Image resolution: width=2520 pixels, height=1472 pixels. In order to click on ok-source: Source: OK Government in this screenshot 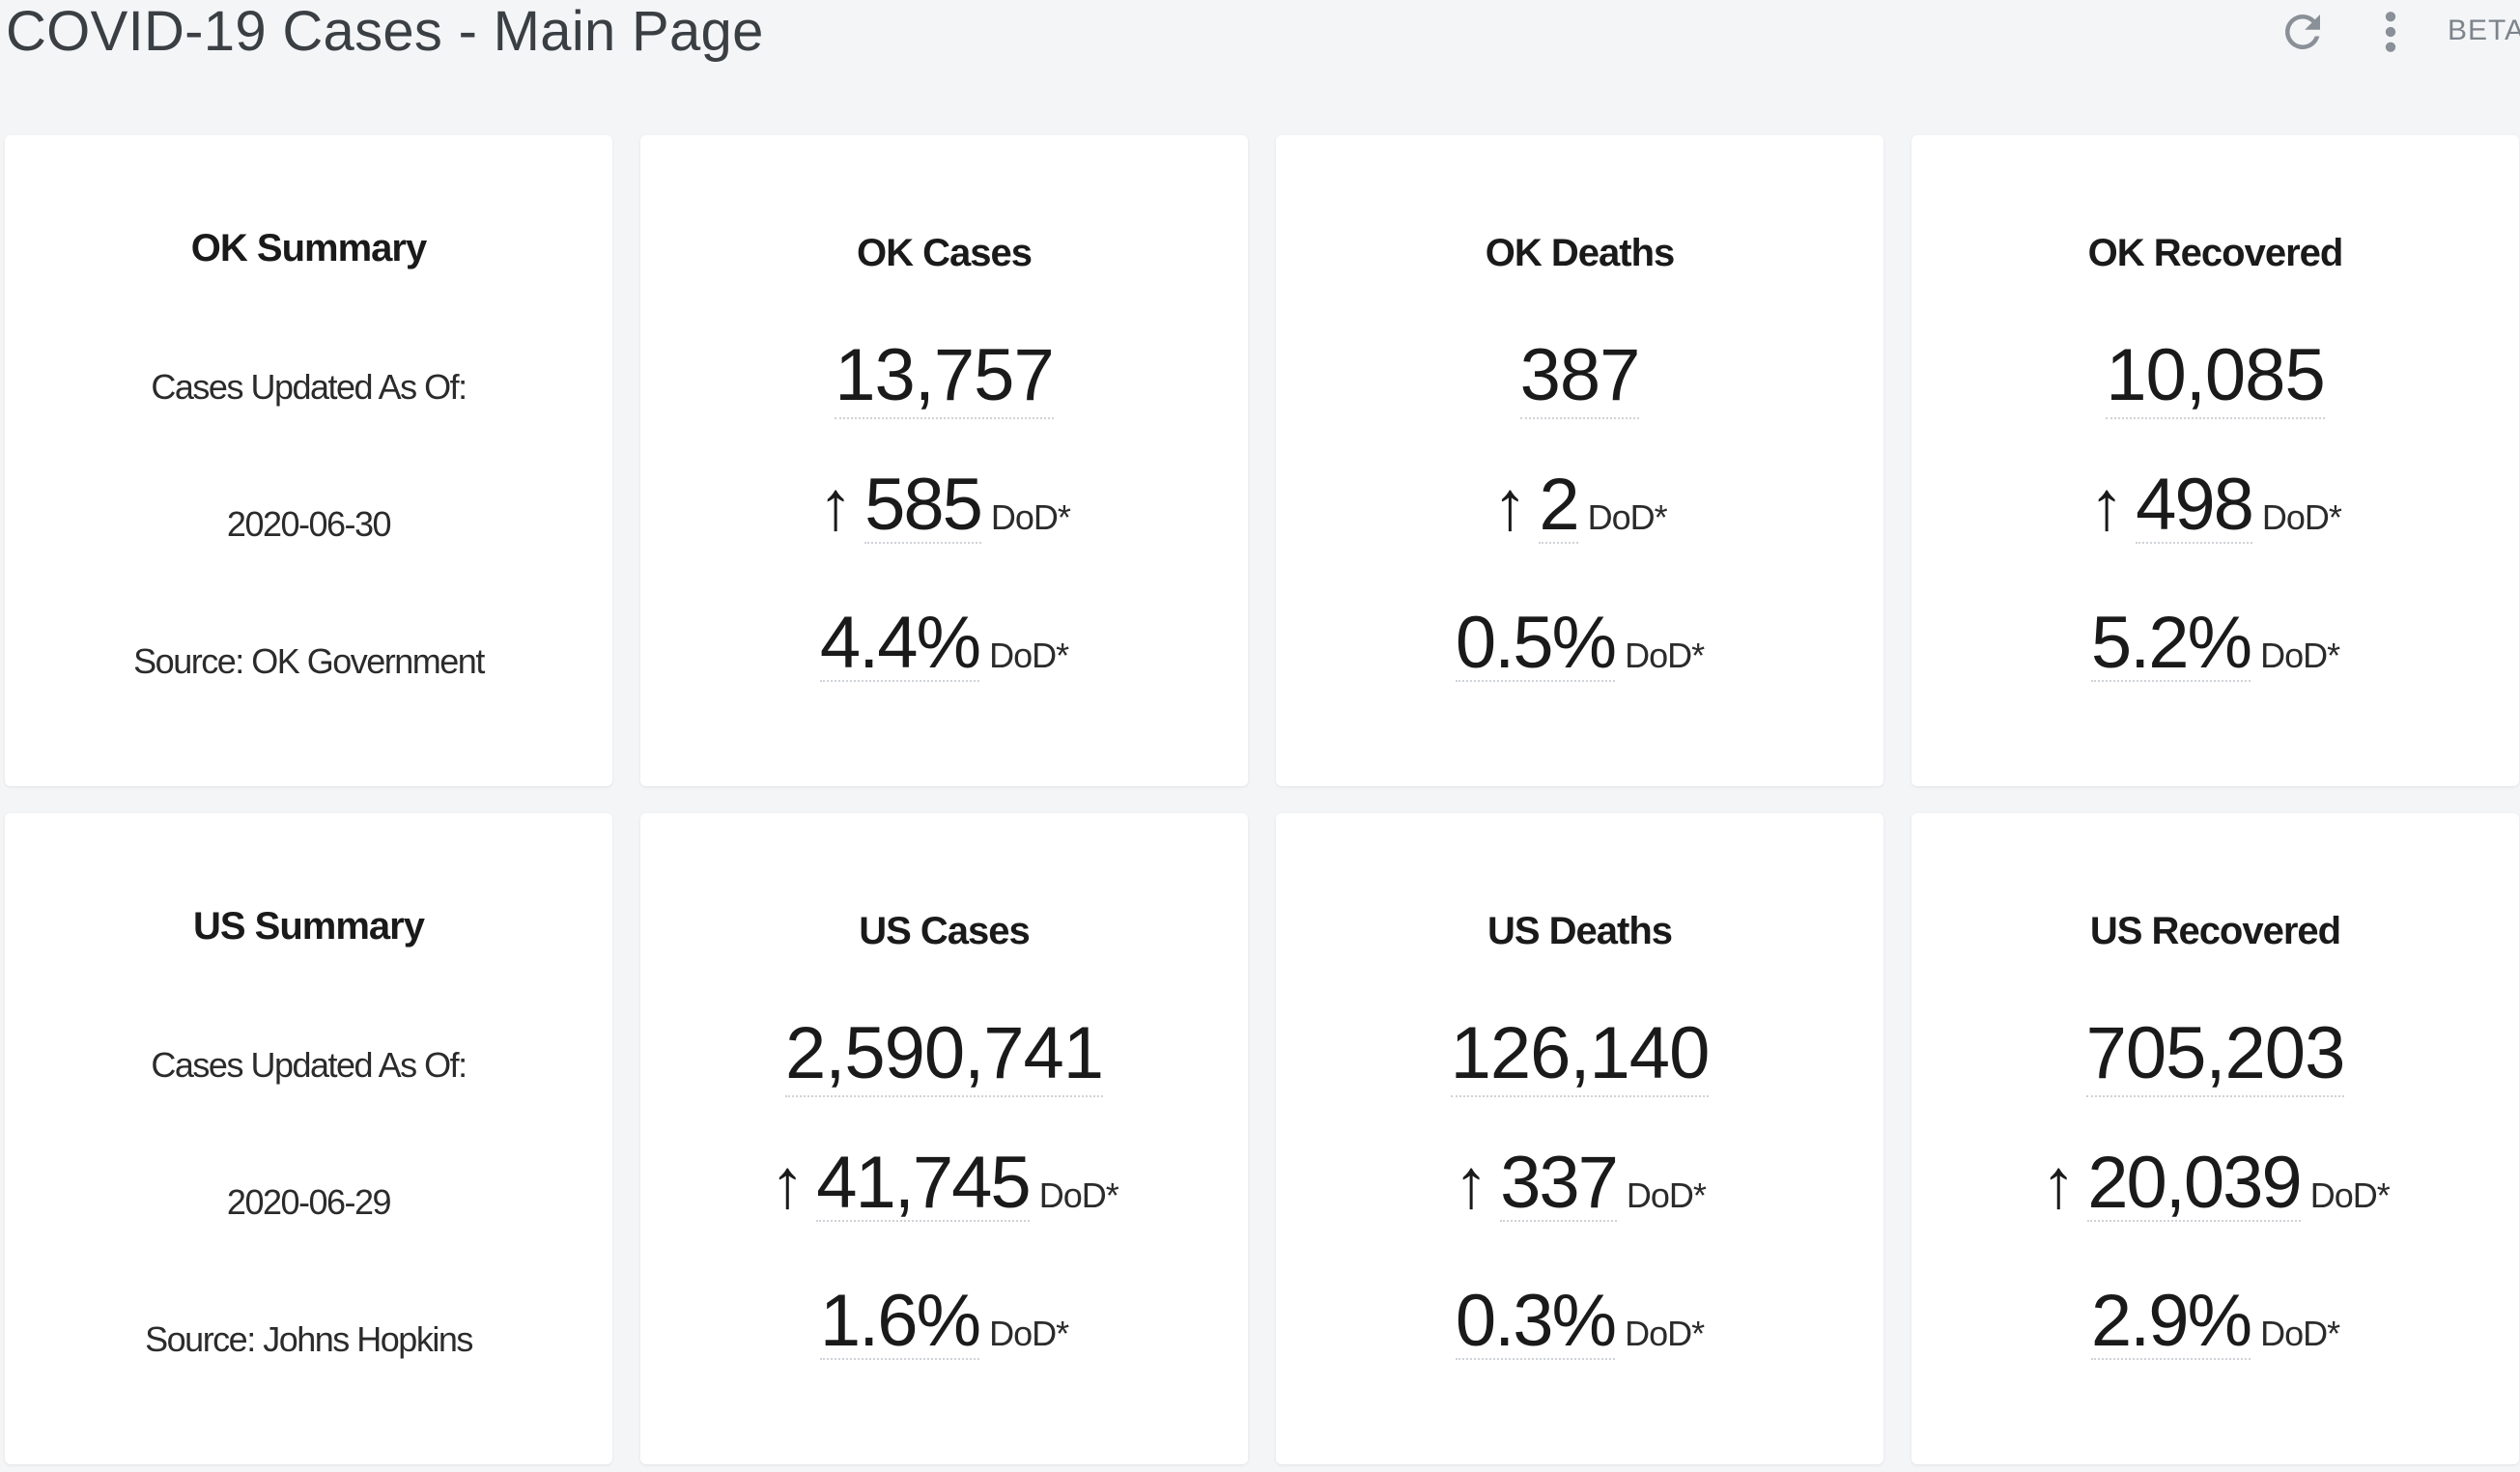, I will do `click(309, 661)`.